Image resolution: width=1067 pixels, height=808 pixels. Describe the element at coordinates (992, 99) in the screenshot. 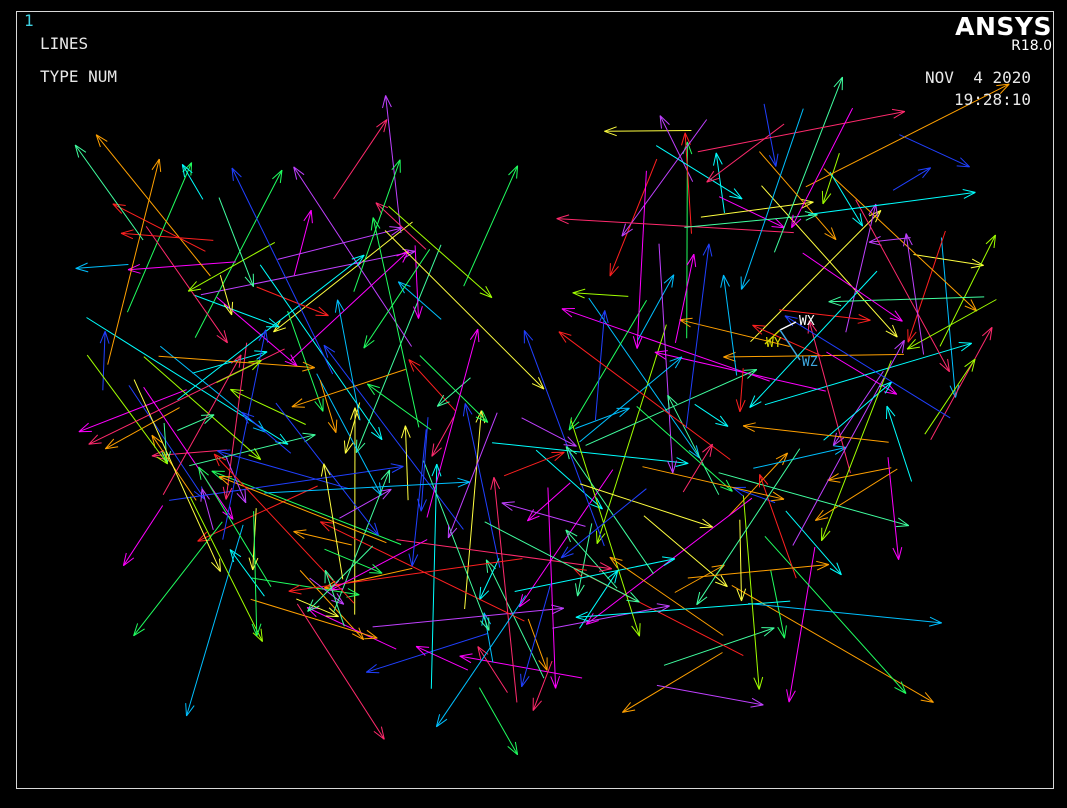

I see `plot-time: 19:28:10` at that location.